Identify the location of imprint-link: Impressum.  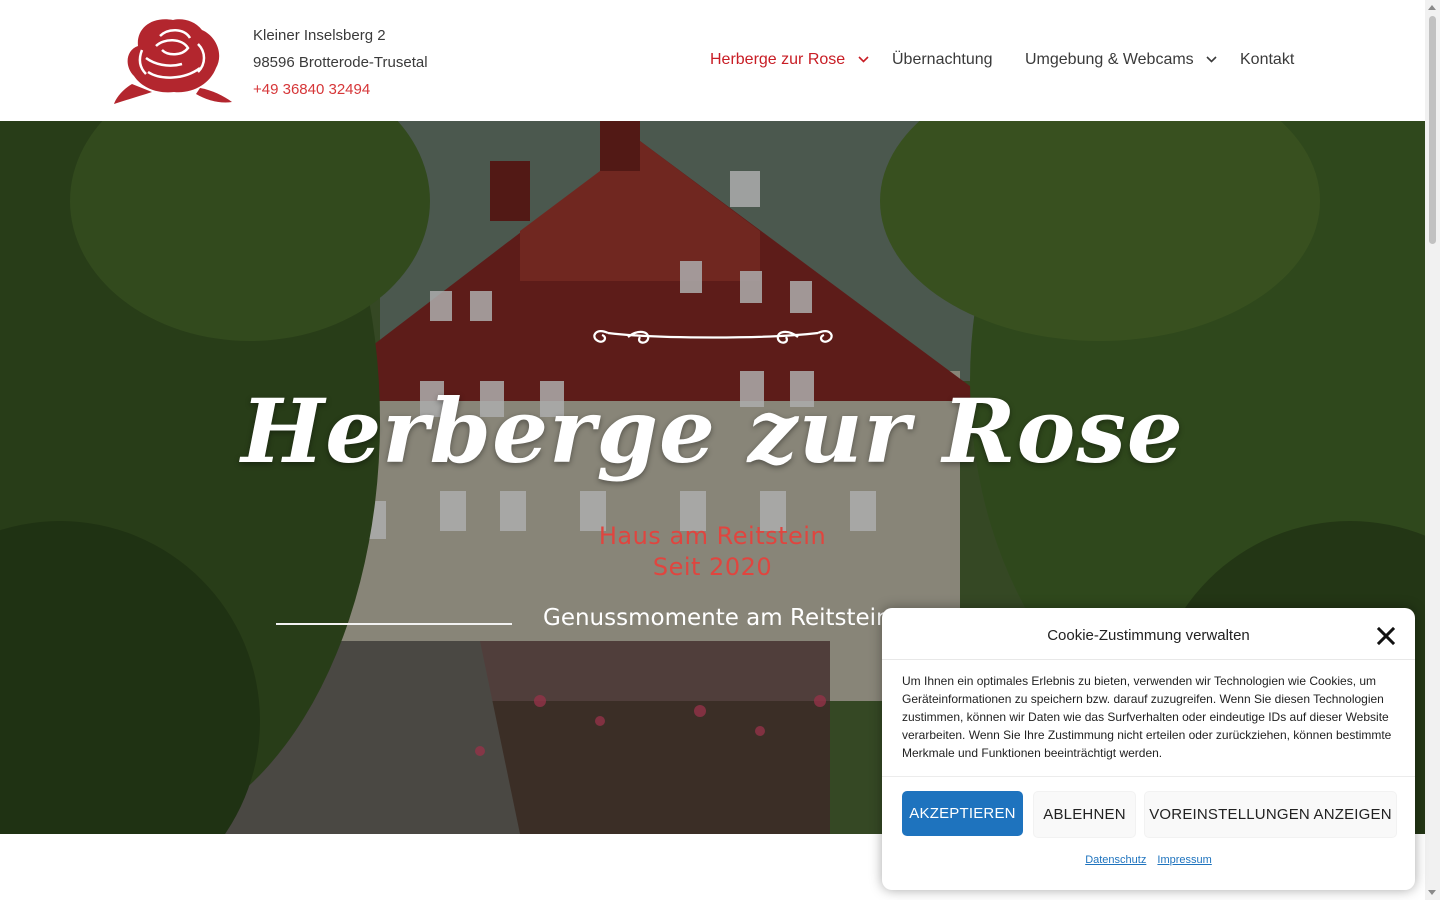
(1184, 860).